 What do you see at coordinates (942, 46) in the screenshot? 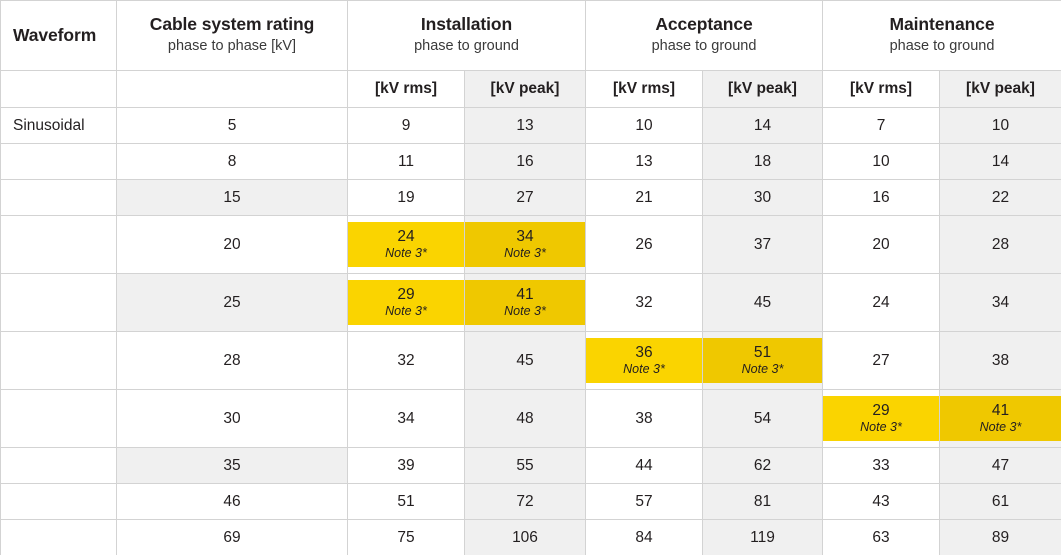
I see `header-group-maintenance-subtitle: phase to ground` at bounding box center [942, 46].